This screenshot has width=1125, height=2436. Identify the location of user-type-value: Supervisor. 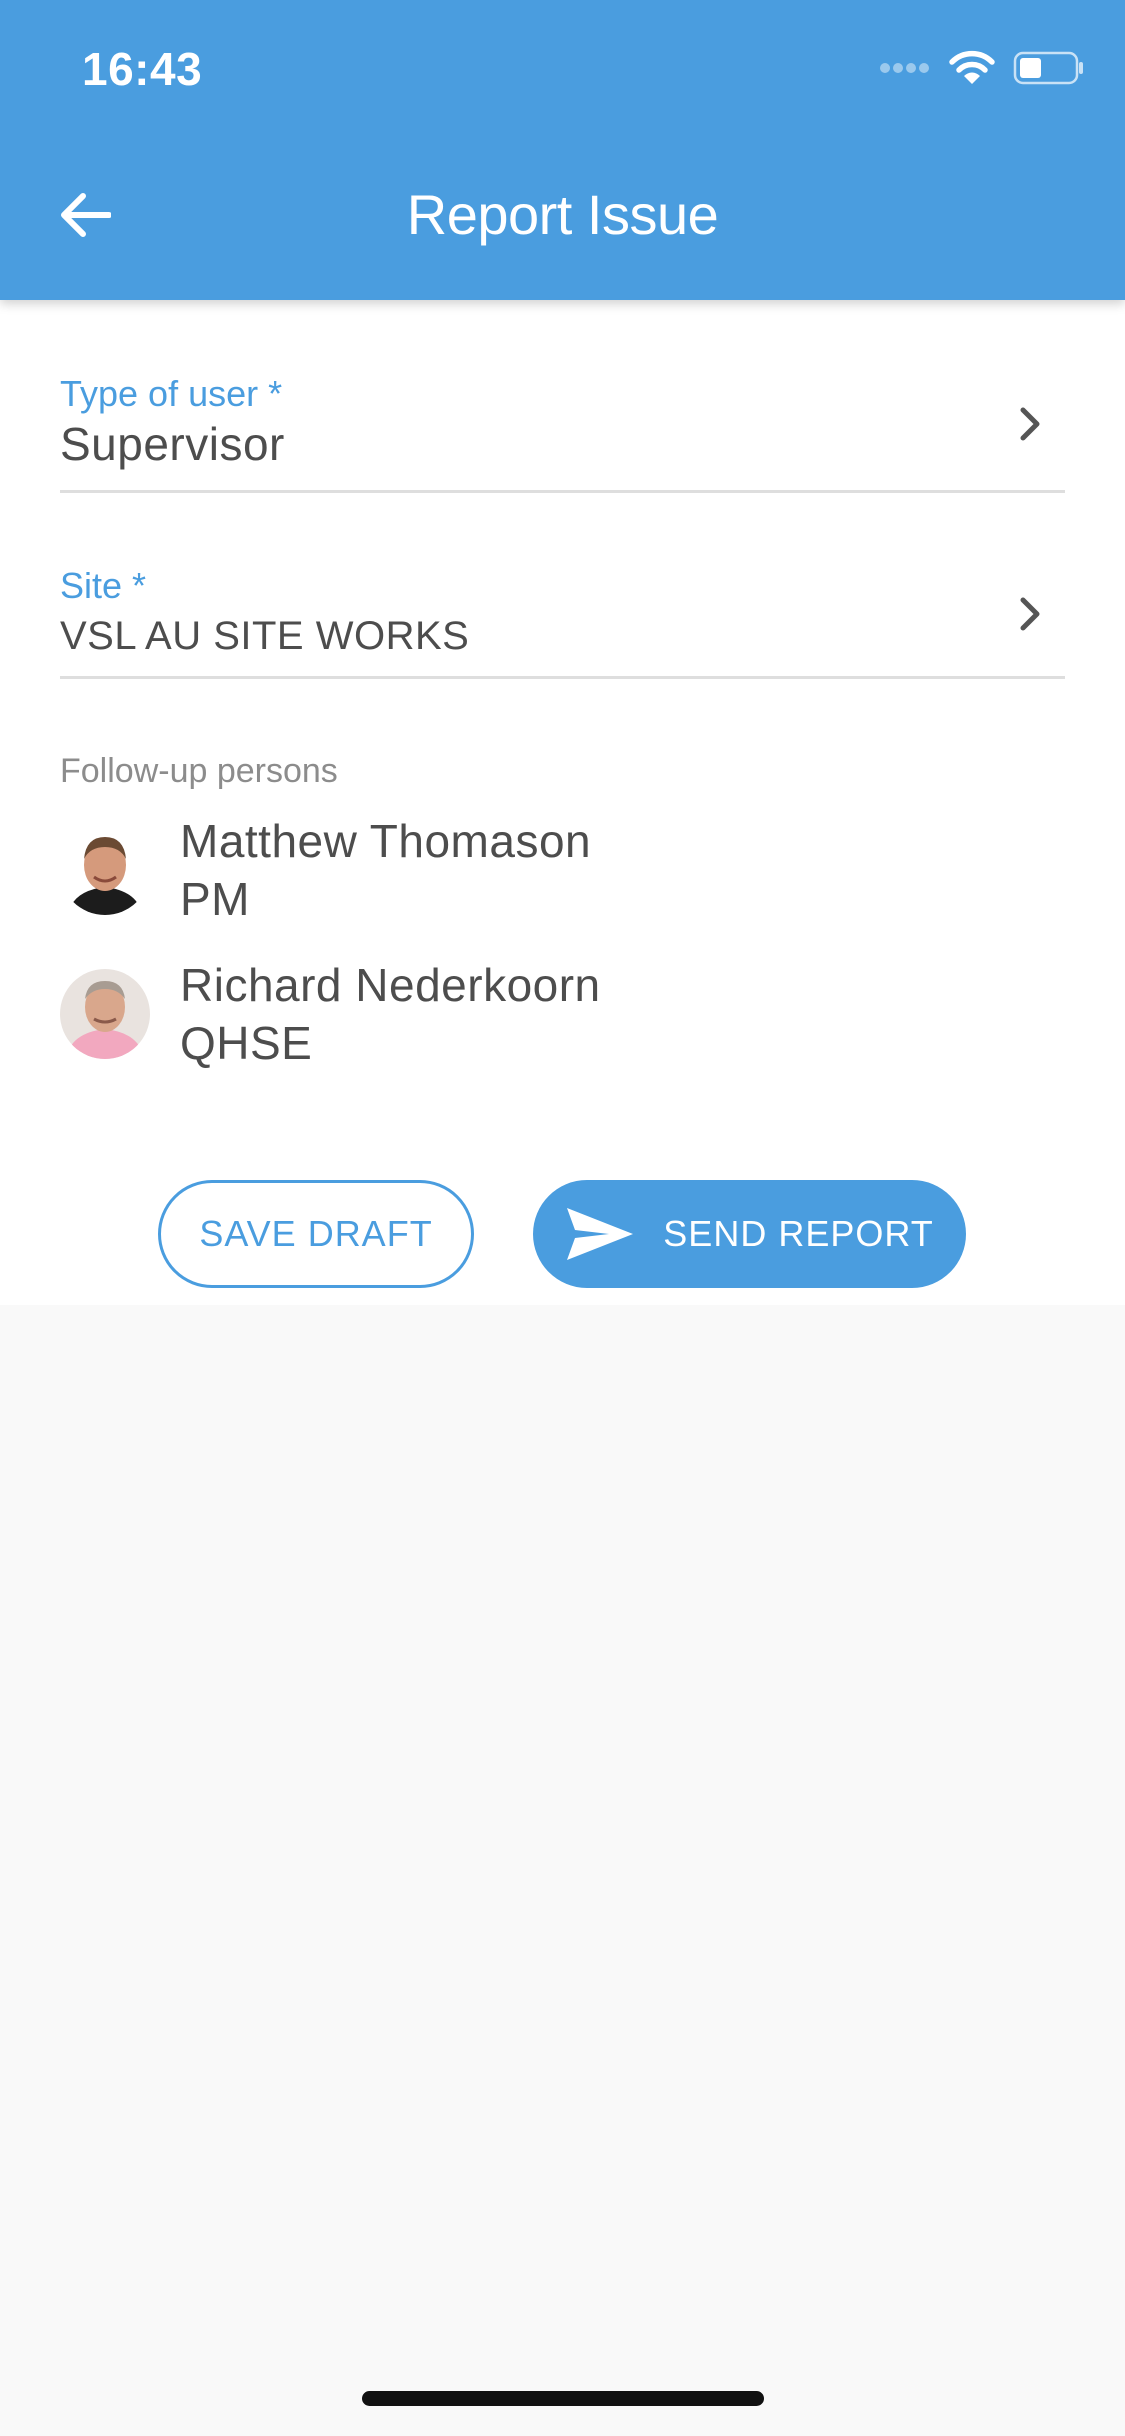
(172, 444).